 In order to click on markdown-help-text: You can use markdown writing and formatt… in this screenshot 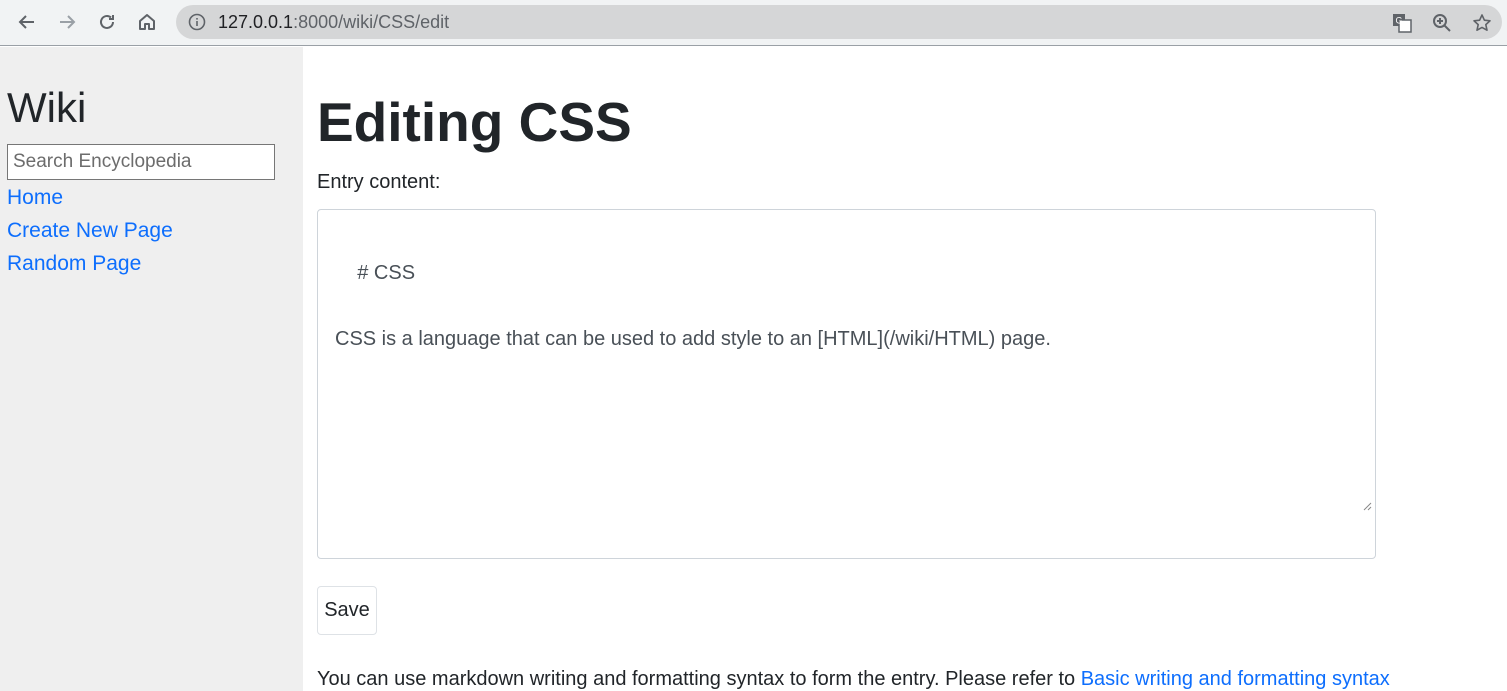, I will do `click(853, 679)`.